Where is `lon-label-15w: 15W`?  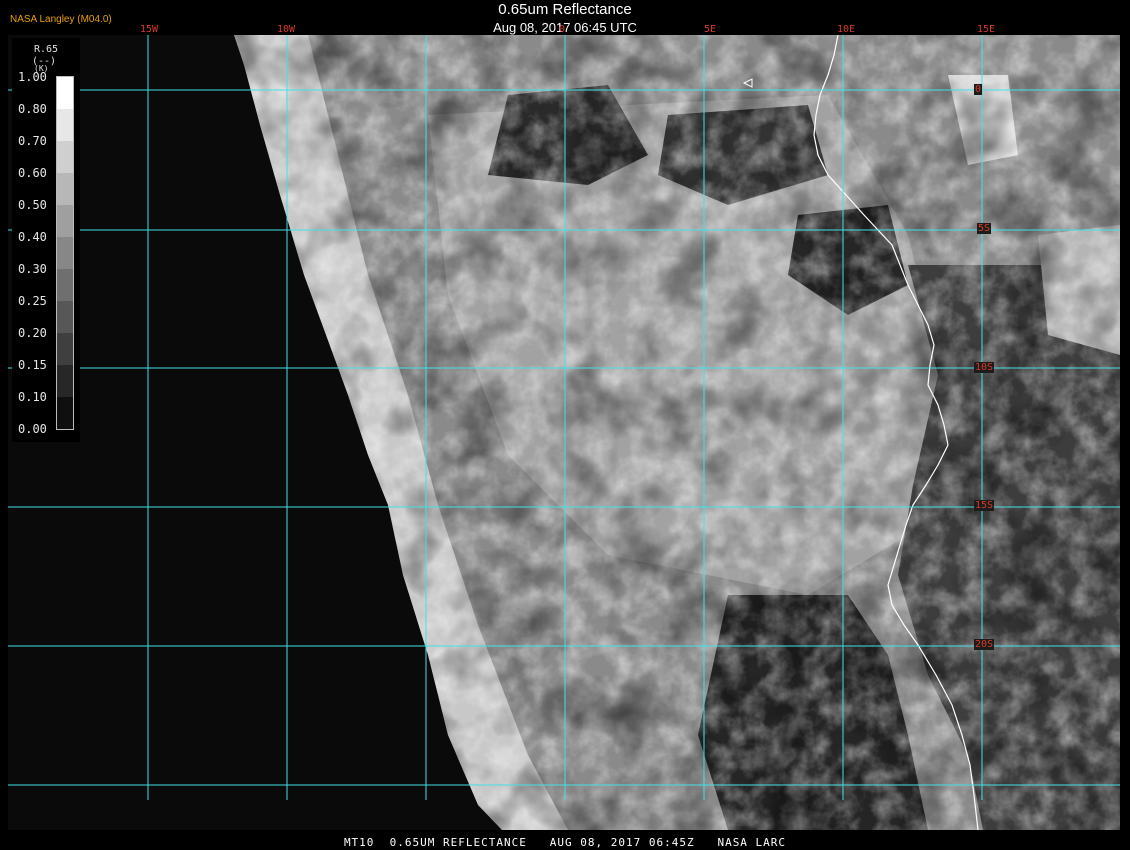 lon-label-15w: 15W is located at coordinates (149, 29).